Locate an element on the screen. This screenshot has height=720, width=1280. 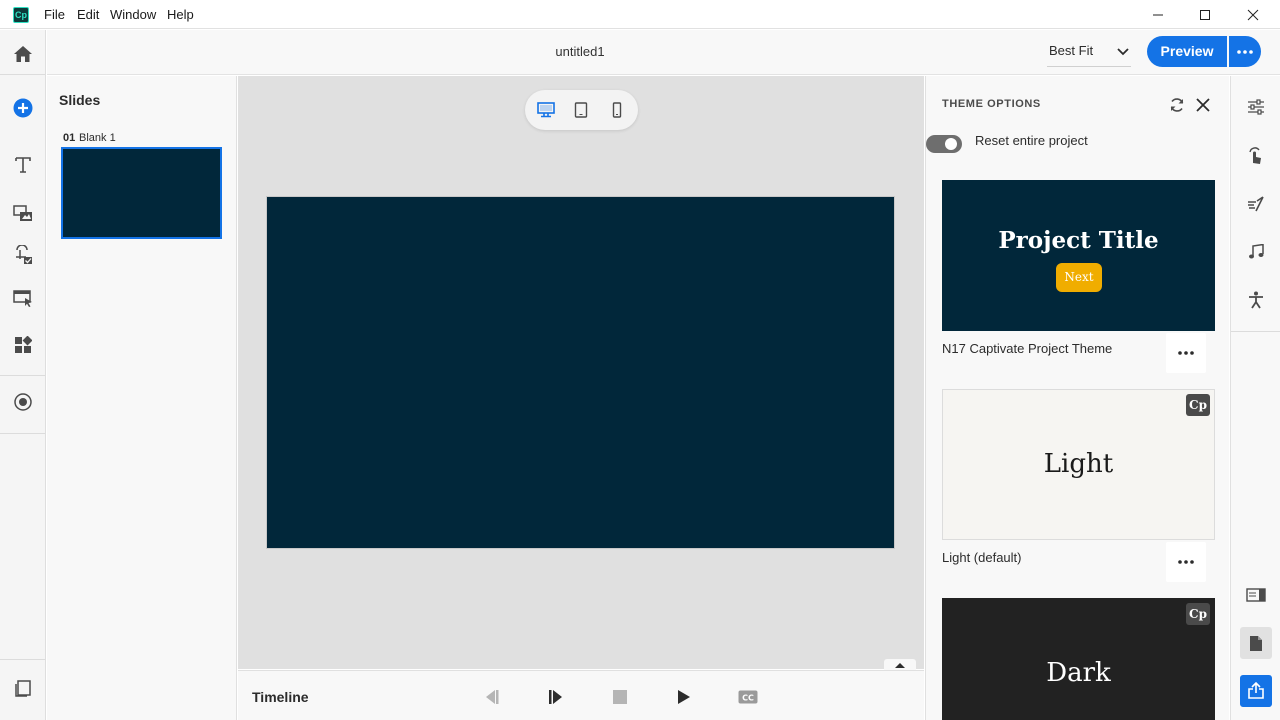
app-logo: Cp is located at coordinates (21, 15).